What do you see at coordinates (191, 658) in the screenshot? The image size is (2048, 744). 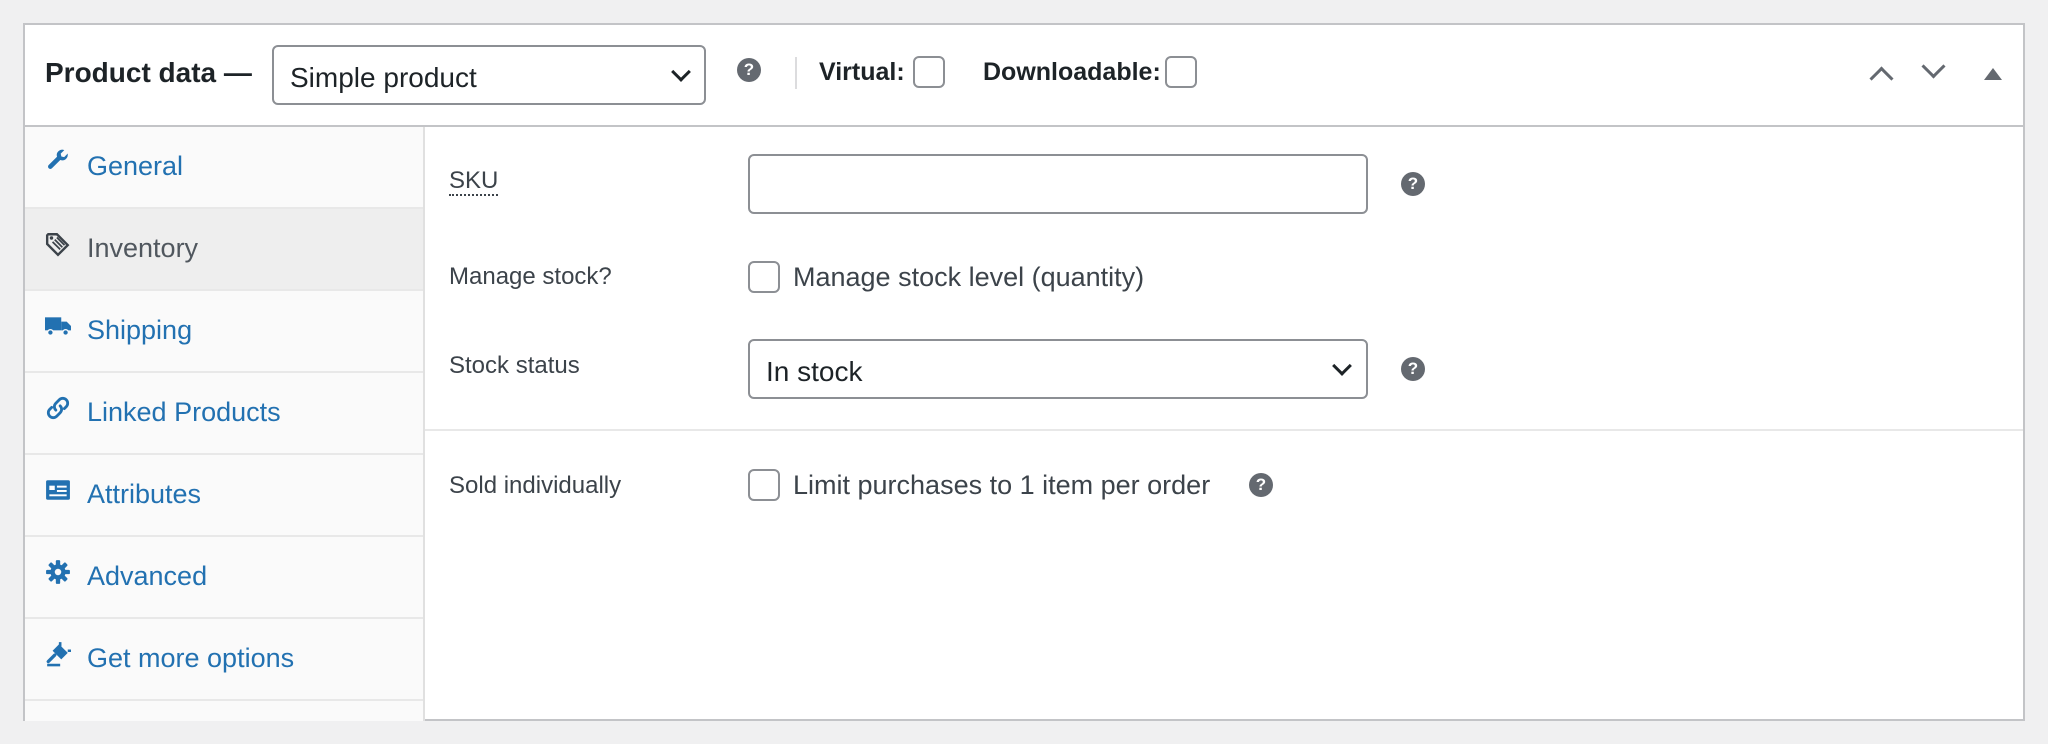 I see `tab-label: Get more options` at bounding box center [191, 658].